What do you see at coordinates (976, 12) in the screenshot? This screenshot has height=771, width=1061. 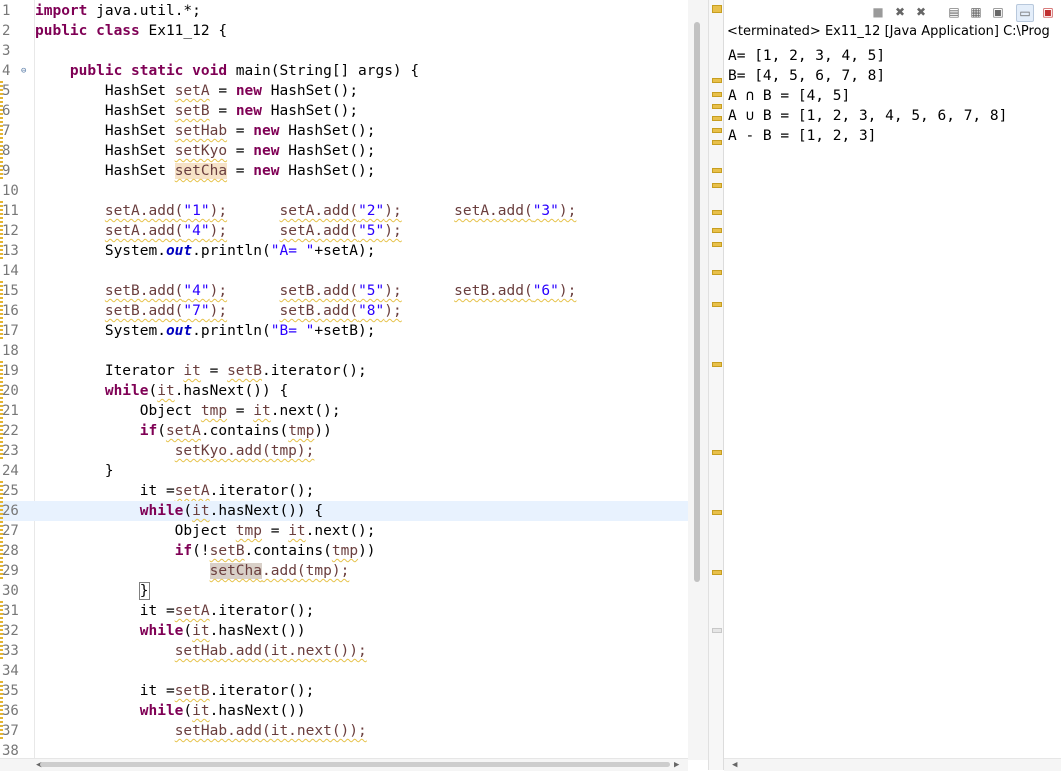 I see `word-wrap-icon: ▦` at bounding box center [976, 12].